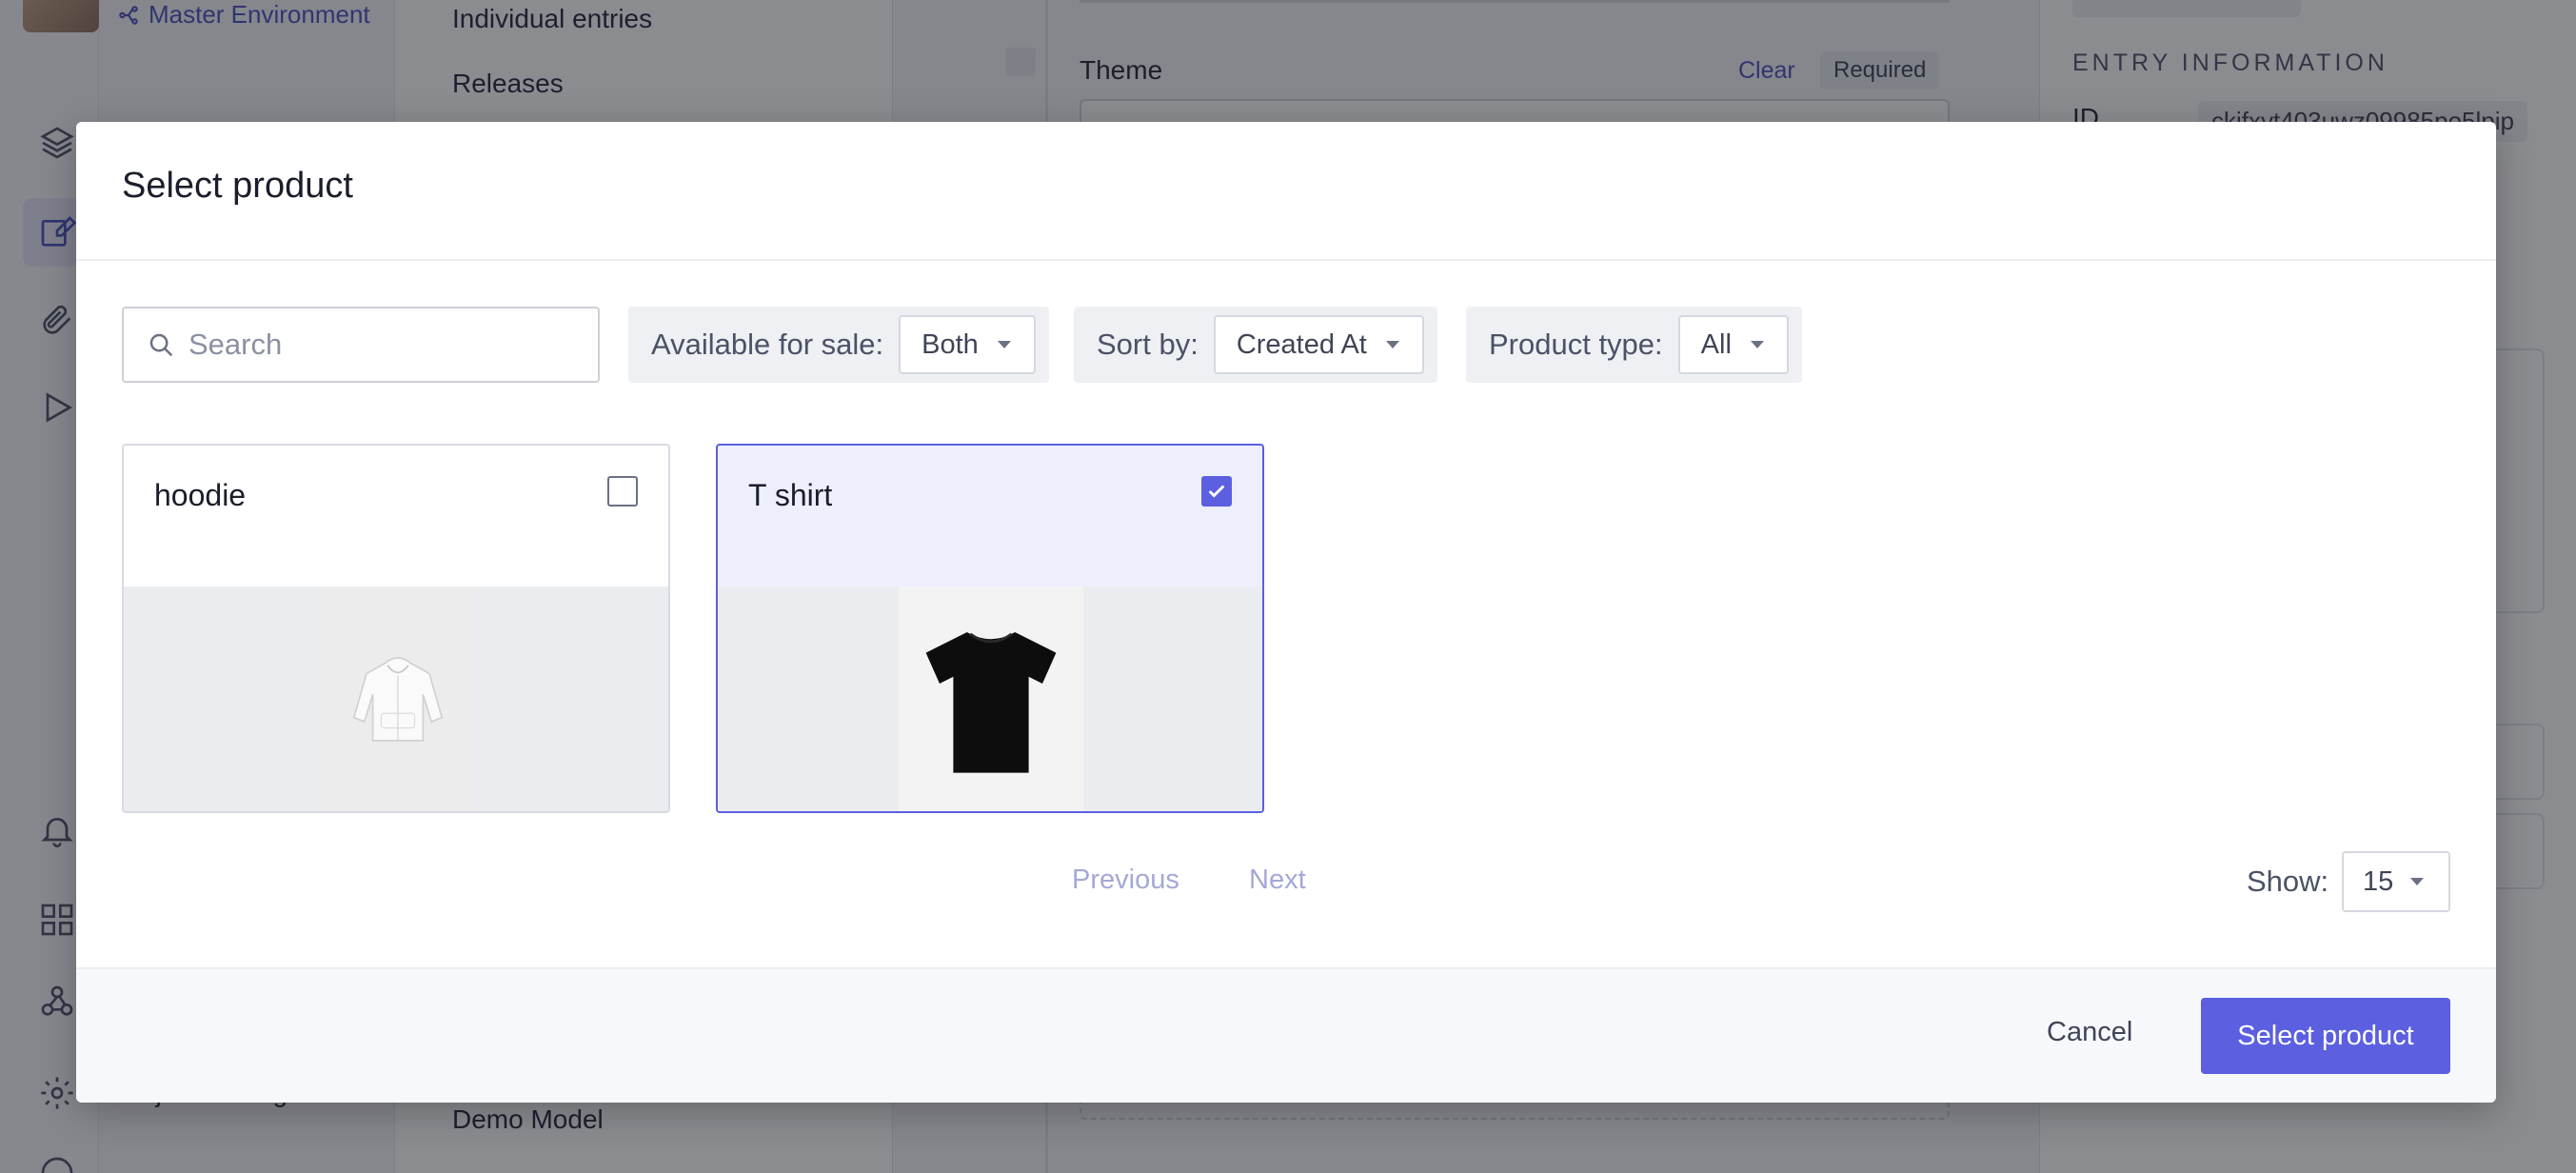 The image size is (2576, 1173). Describe the element at coordinates (950, 344) in the screenshot. I see `select-value: Both` at that location.